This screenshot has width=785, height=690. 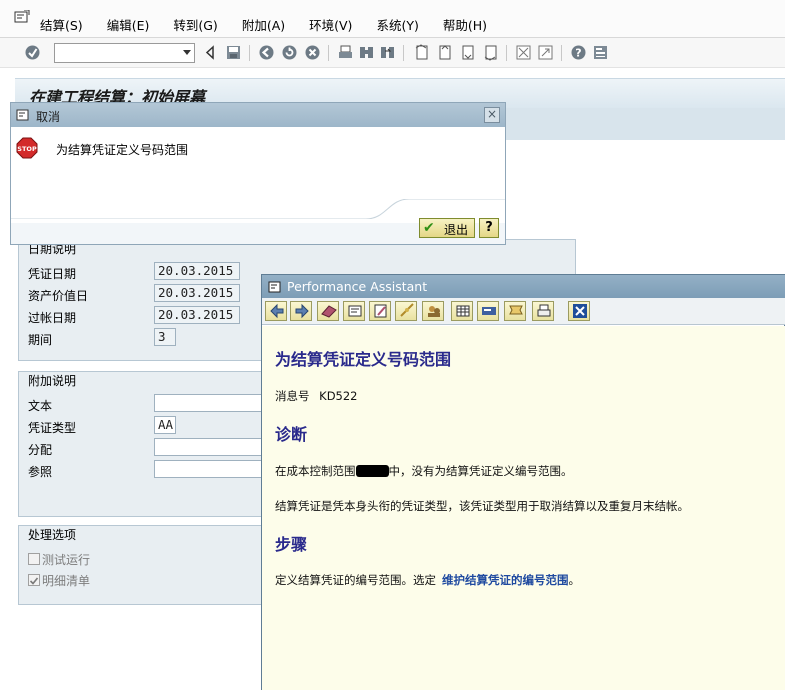 I want to click on document-date-field: 20.03.2015, so click(x=197, y=271).